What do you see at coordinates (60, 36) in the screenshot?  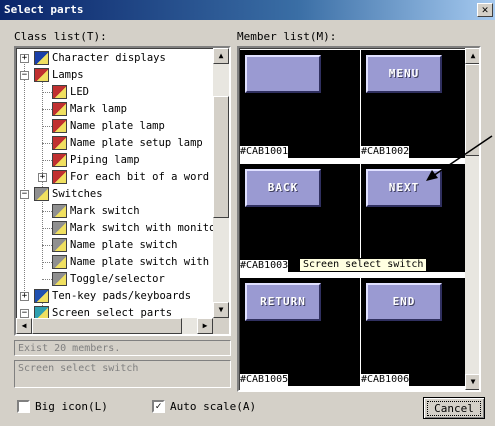 I see `class-list-label: Class list(T):` at bounding box center [60, 36].